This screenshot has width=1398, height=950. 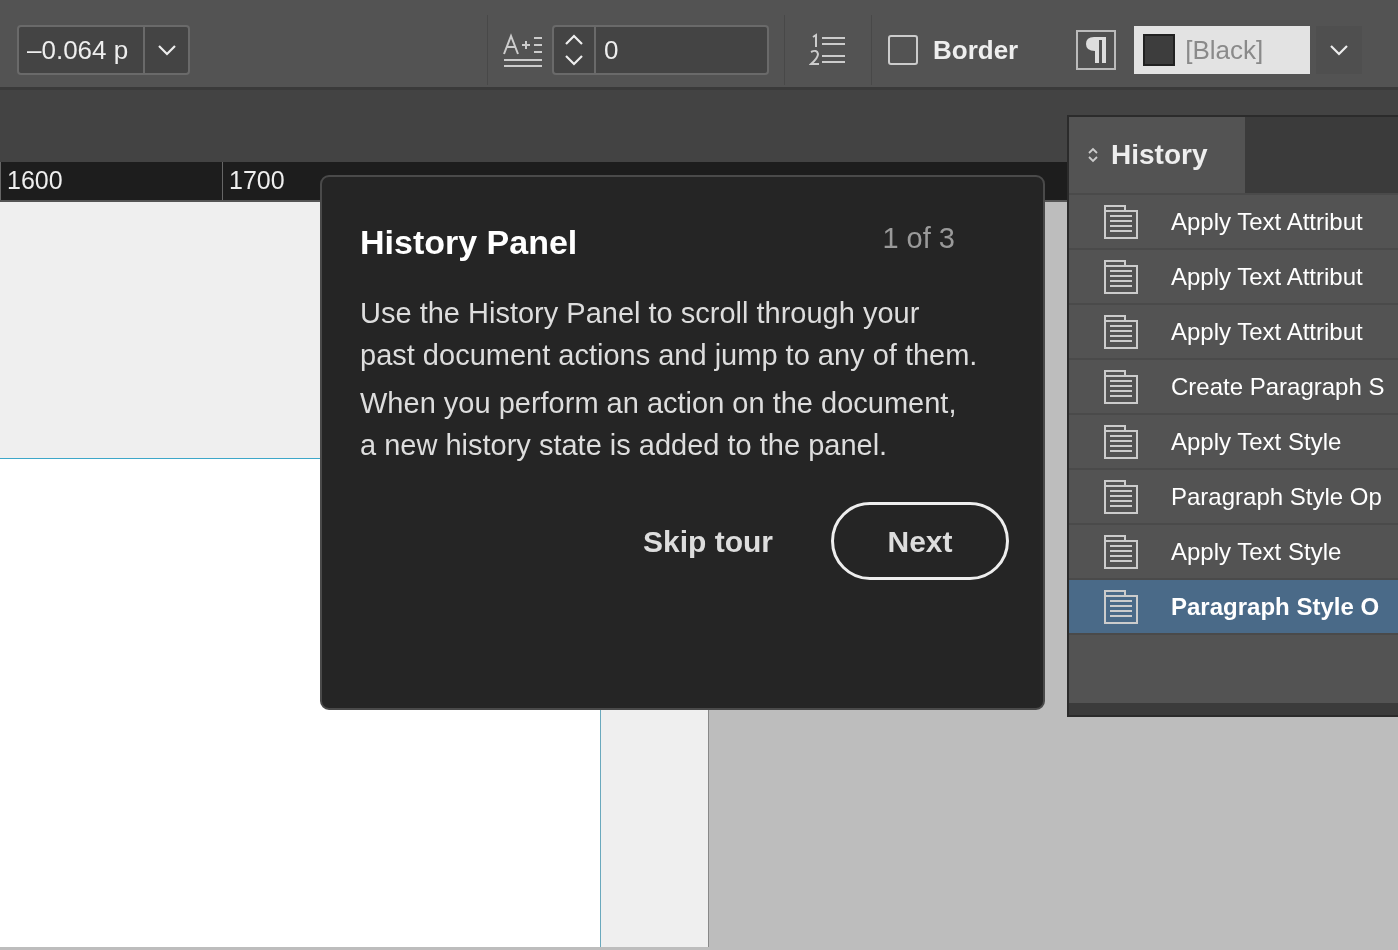 I want to click on popover-title: History Panel, so click(x=469, y=242).